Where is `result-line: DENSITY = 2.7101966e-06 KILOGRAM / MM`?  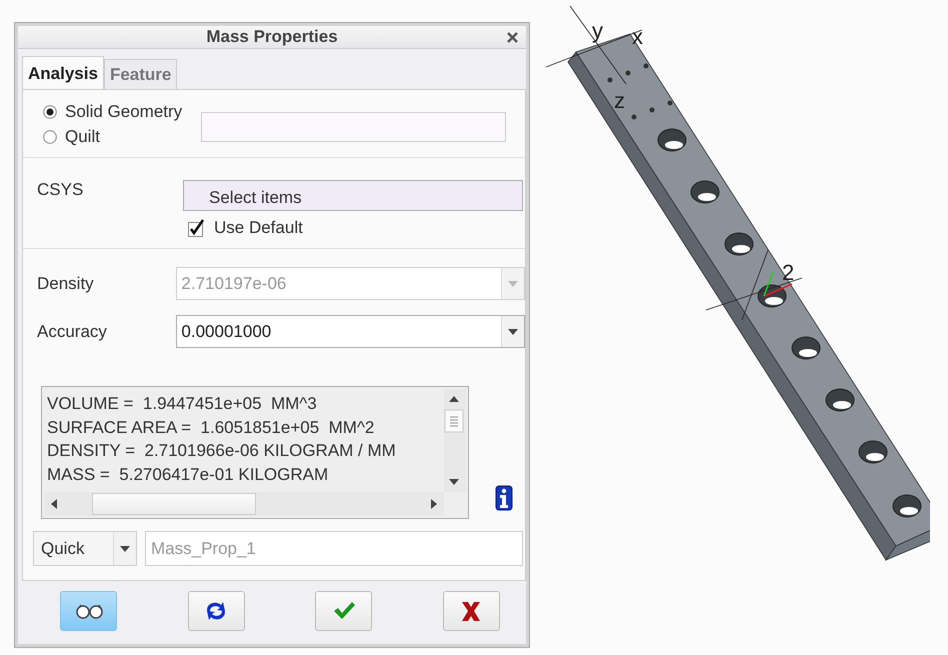 result-line: DENSITY = 2.7101966e-06 KILOGRAM / MM is located at coordinates (222, 451).